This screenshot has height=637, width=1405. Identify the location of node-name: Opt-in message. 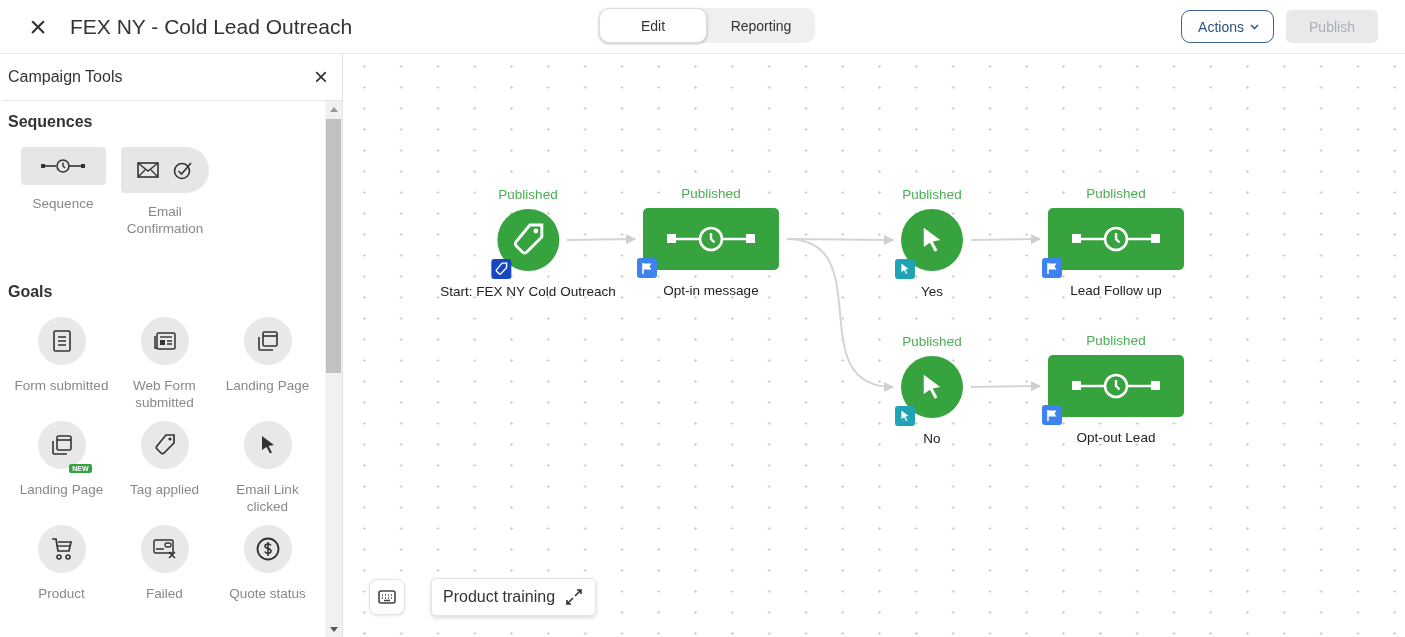
(711, 290).